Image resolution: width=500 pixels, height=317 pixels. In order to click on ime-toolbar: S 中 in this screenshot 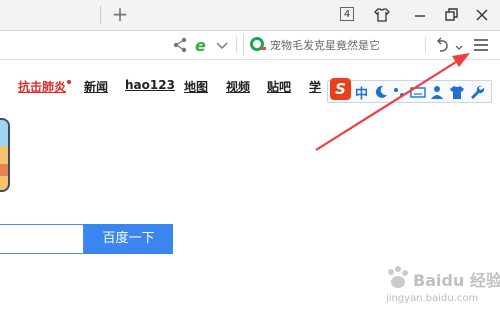, I will do `click(409, 90)`.